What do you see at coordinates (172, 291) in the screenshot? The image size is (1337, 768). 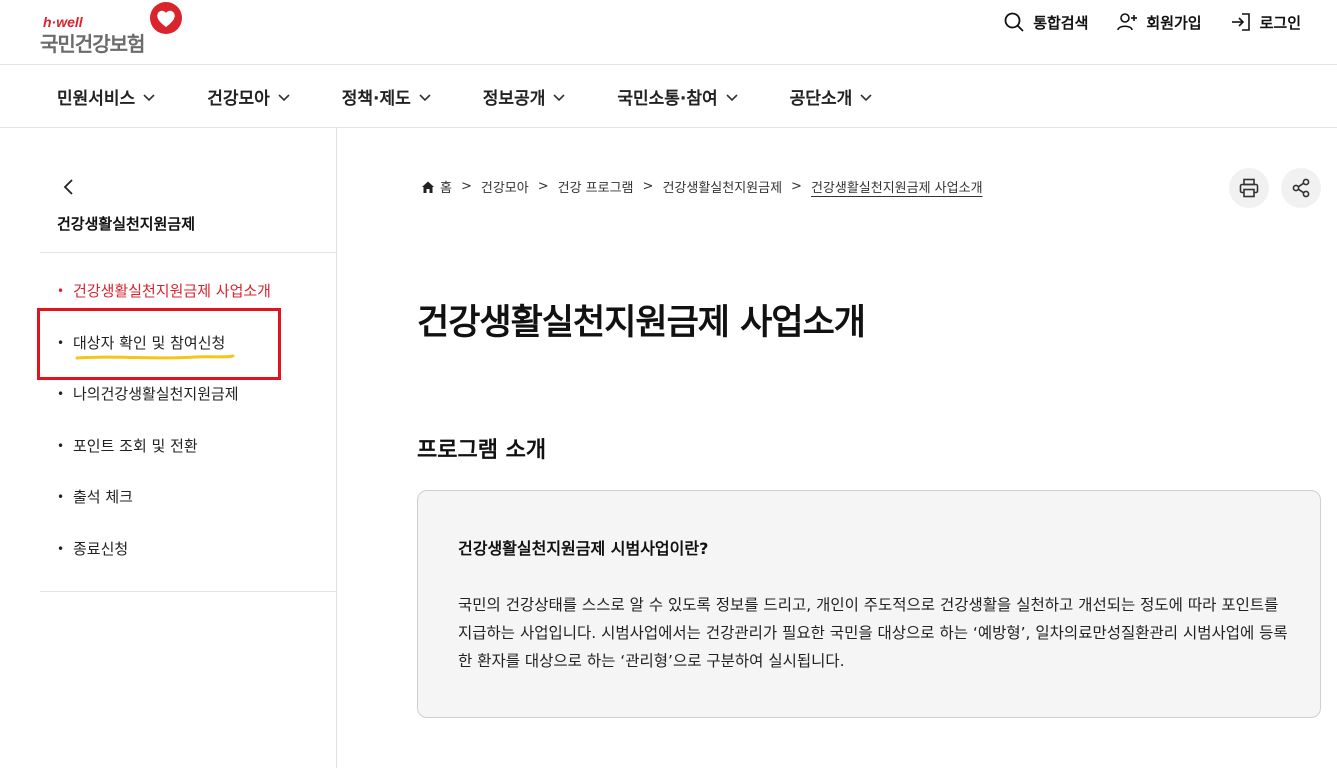 I see `sidebar-item-label: 건강생활실천지원금제 사업소개` at bounding box center [172, 291].